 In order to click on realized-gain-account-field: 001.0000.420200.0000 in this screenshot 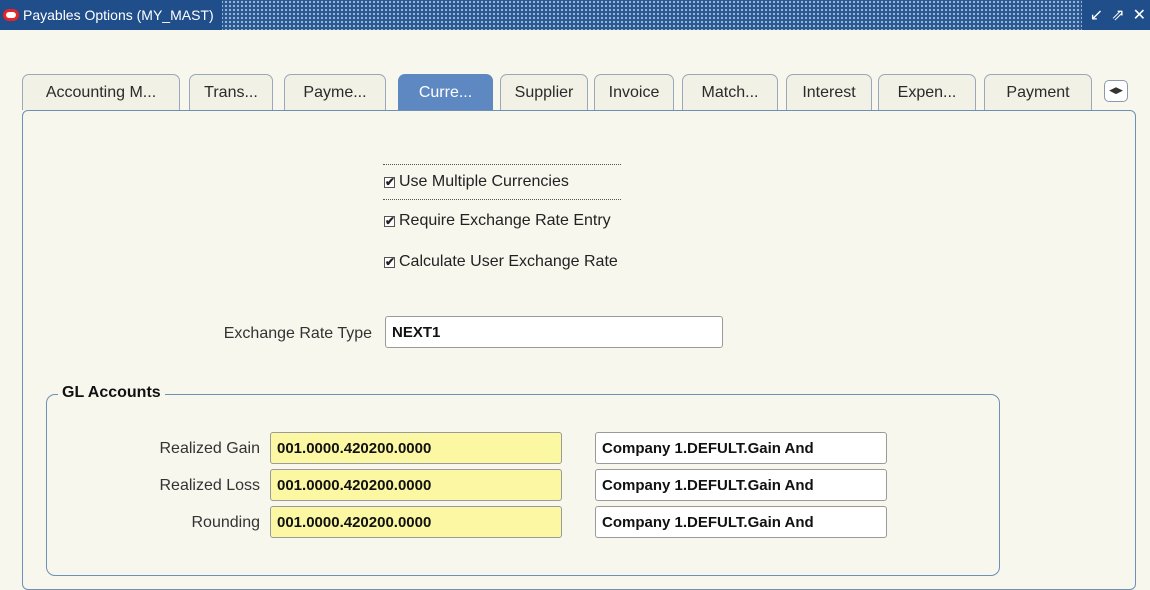, I will do `click(416, 448)`.